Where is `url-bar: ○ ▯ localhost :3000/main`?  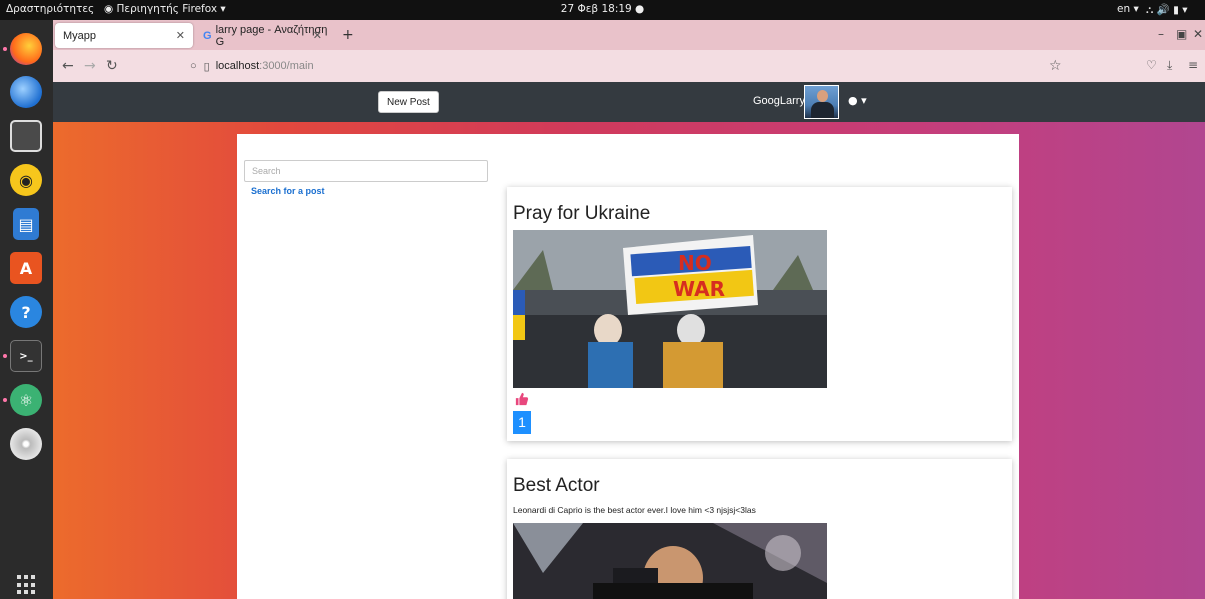 url-bar: ○ ▯ localhost :3000/main is located at coordinates (630, 66).